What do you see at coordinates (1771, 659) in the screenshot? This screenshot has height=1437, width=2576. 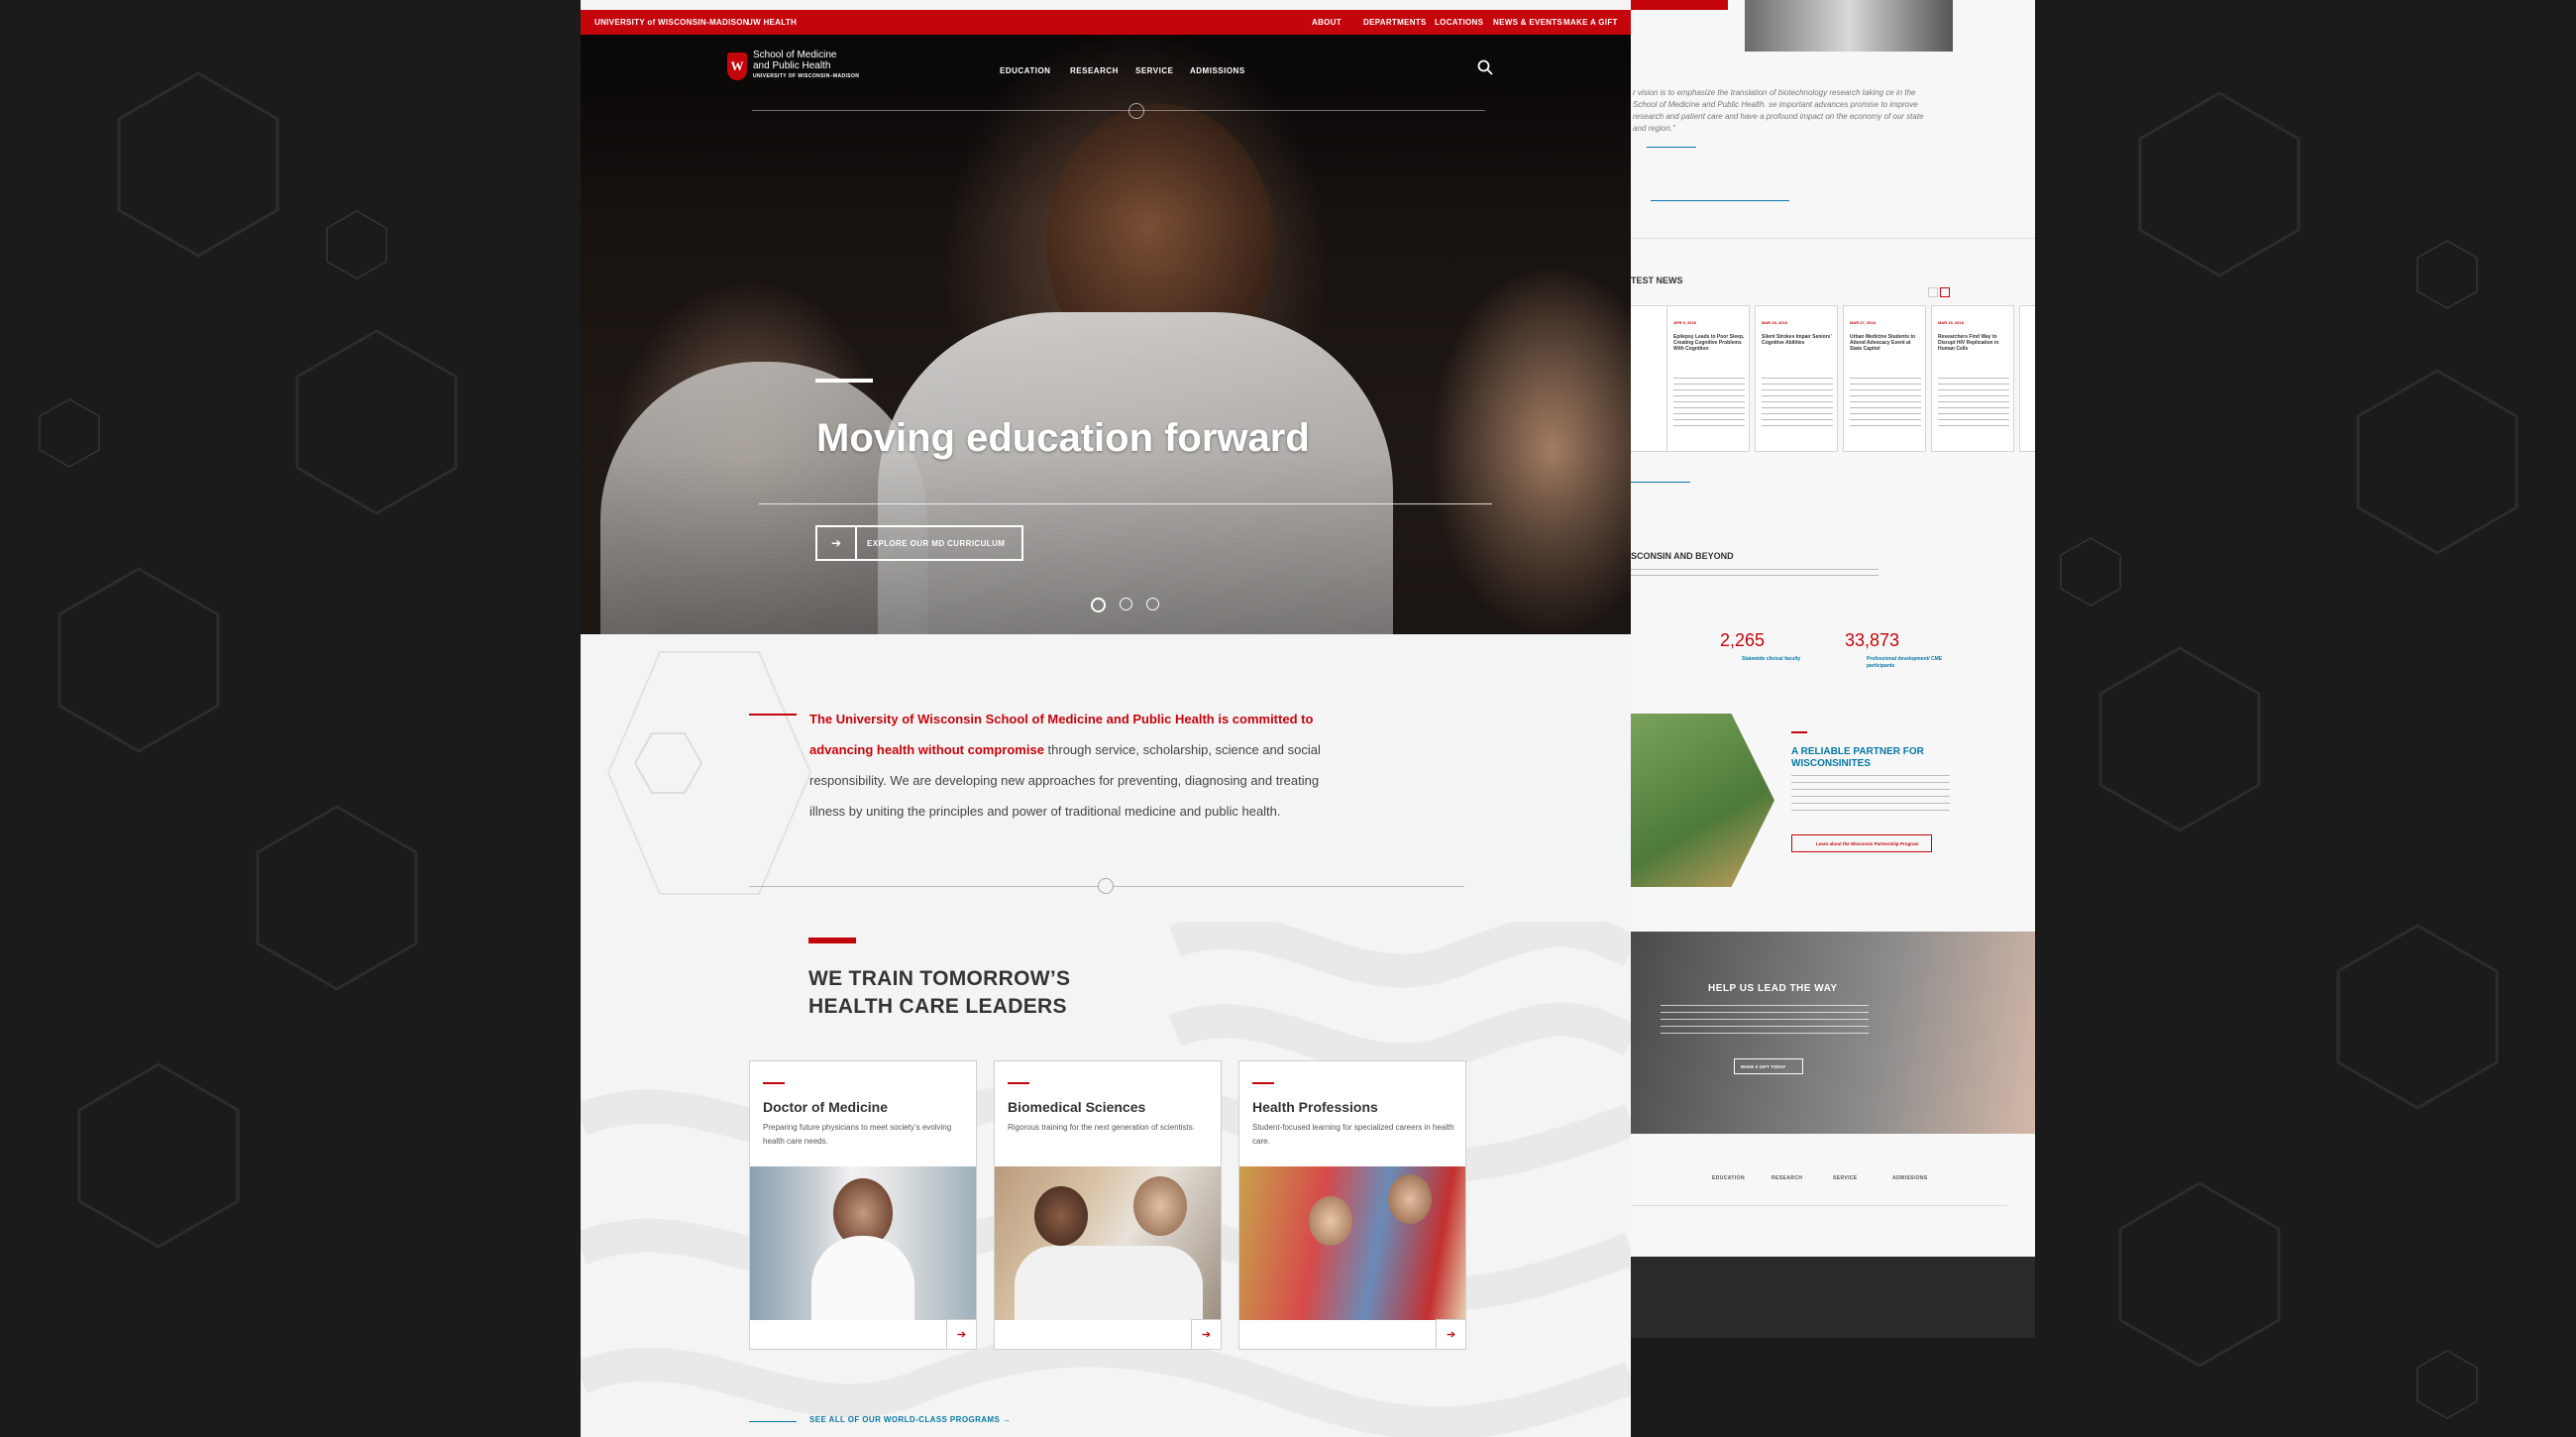 I see `stat-label: Statewide clinical faculty` at bounding box center [1771, 659].